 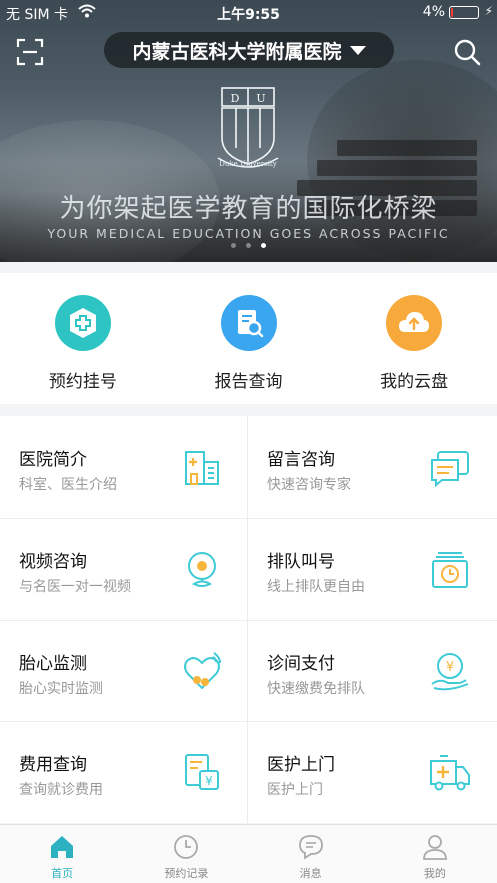 I want to click on service-subtitle: 查询就诊费用, so click(x=61, y=790).